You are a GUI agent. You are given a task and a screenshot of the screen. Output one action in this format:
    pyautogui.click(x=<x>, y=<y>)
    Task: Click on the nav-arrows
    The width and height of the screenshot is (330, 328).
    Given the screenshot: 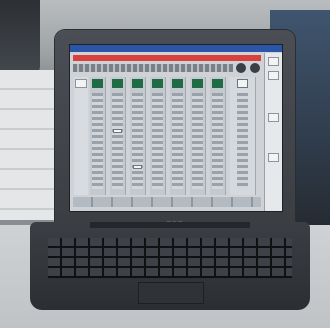 What is the action you would take?
    pyautogui.click(x=249, y=68)
    